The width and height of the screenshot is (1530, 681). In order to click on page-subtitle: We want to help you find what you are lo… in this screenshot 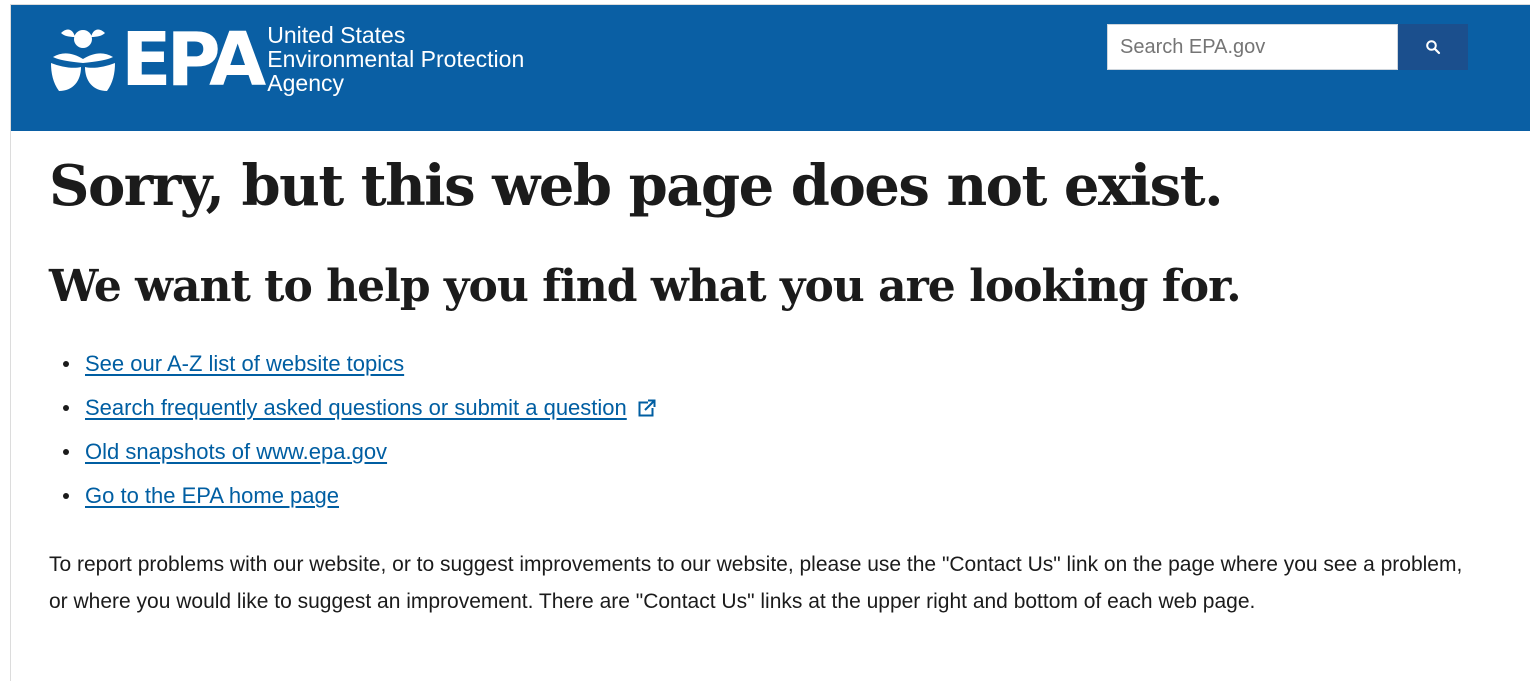, I will do `click(645, 286)`.